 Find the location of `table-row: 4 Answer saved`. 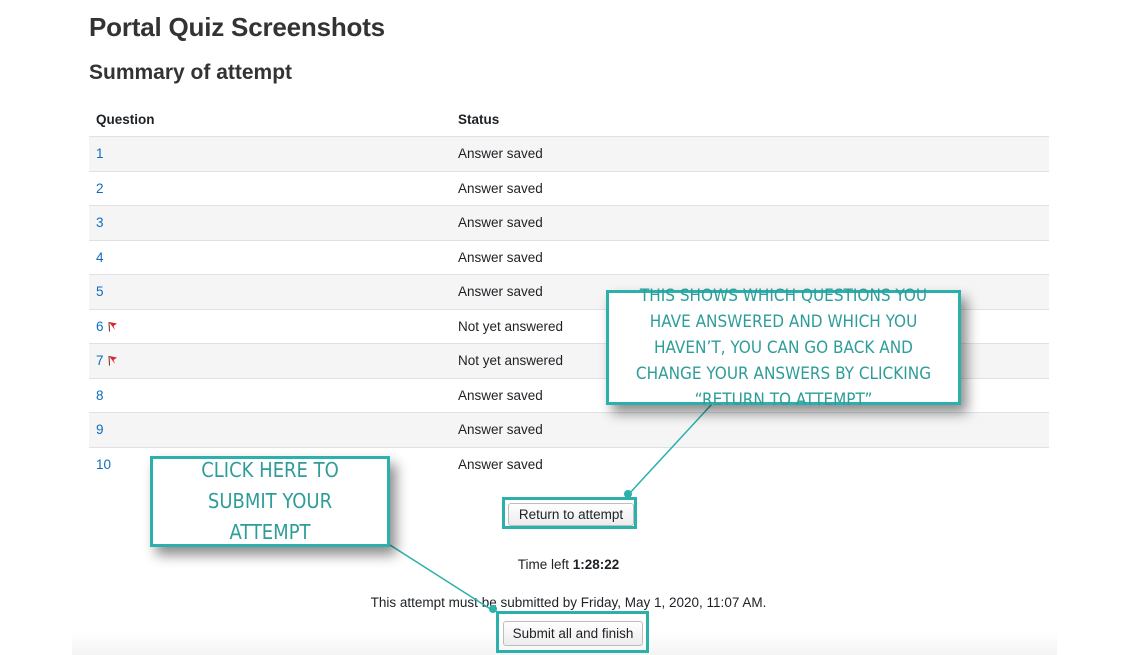

table-row: 4 Answer saved is located at coordinates (569, 257).